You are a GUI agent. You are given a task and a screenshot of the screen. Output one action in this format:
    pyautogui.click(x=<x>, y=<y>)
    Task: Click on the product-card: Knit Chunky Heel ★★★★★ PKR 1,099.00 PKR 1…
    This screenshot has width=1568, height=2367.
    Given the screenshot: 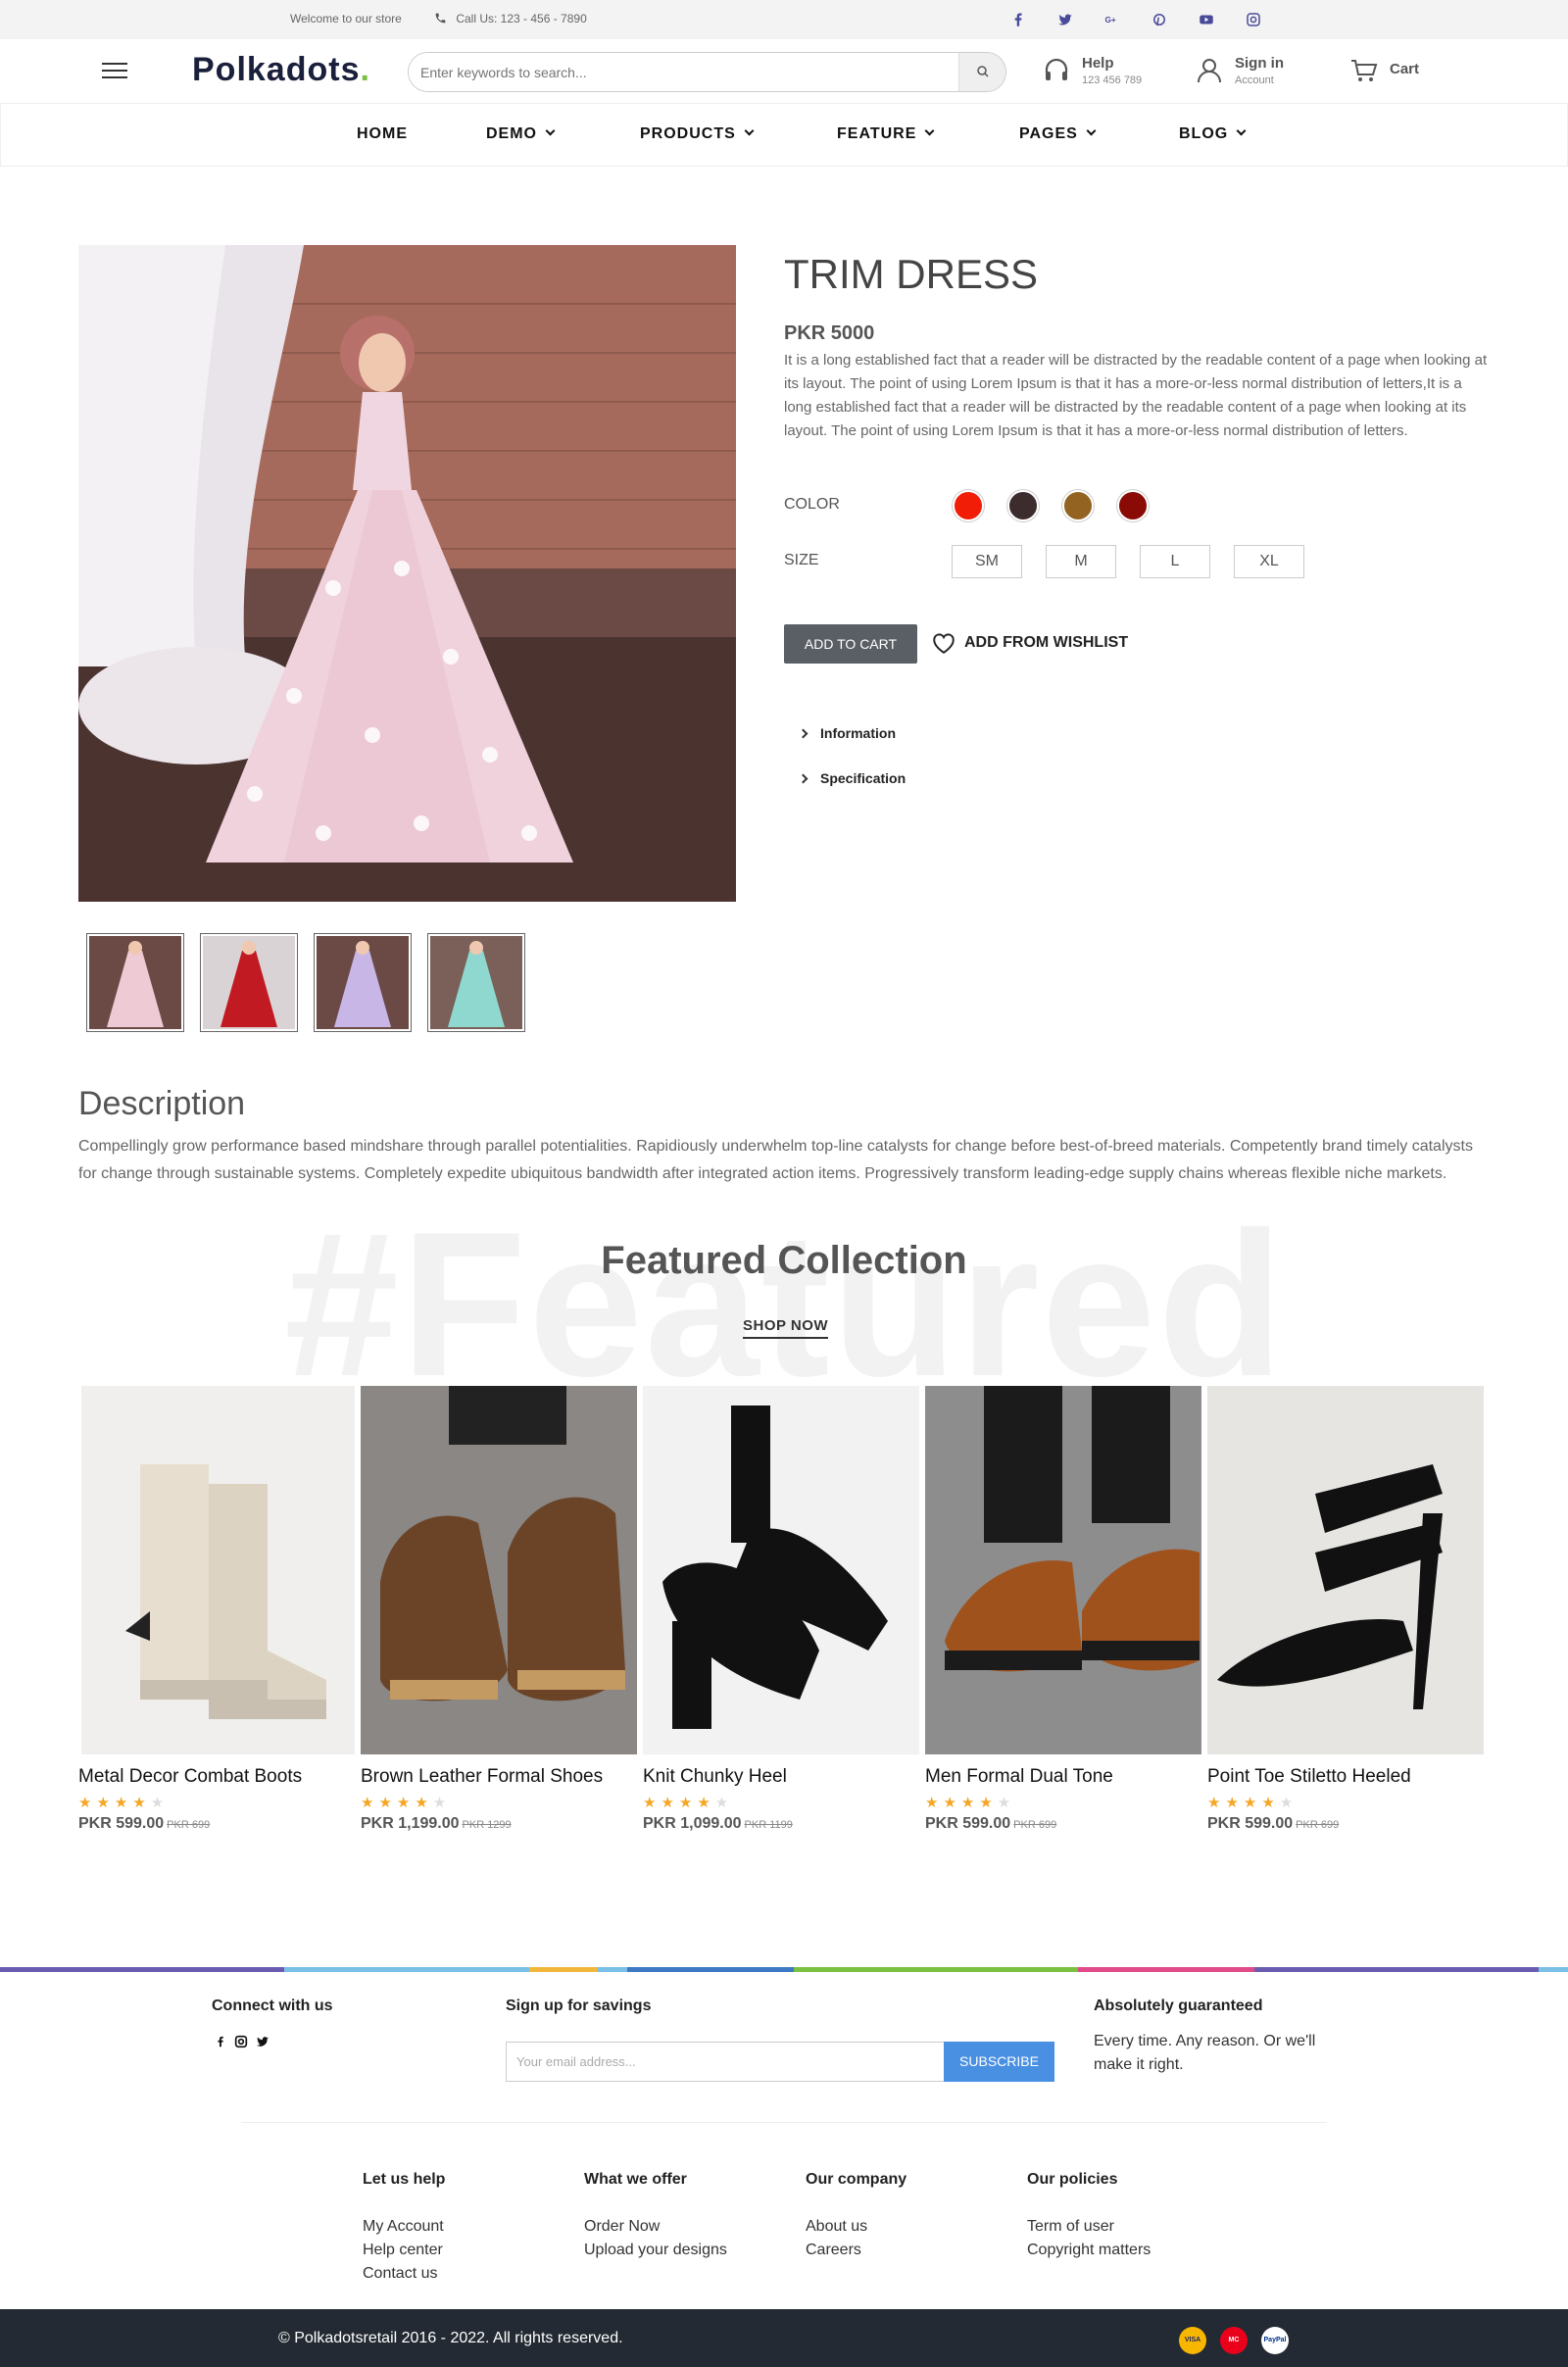 What is the action you would take?
    pyautogui.click(x=782, y=1610)
    